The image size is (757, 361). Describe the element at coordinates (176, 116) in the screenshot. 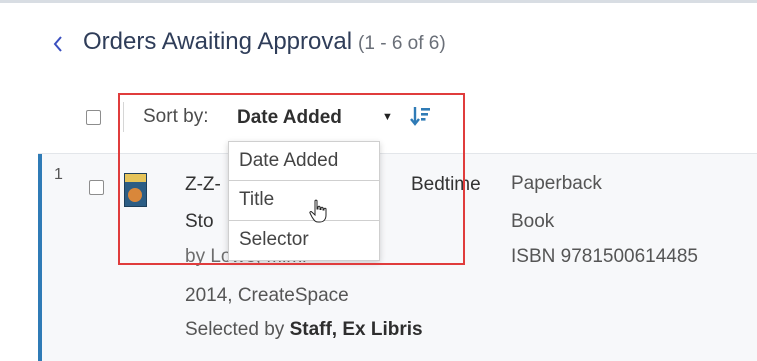

I see `sort-label: Sort by:` at that location.